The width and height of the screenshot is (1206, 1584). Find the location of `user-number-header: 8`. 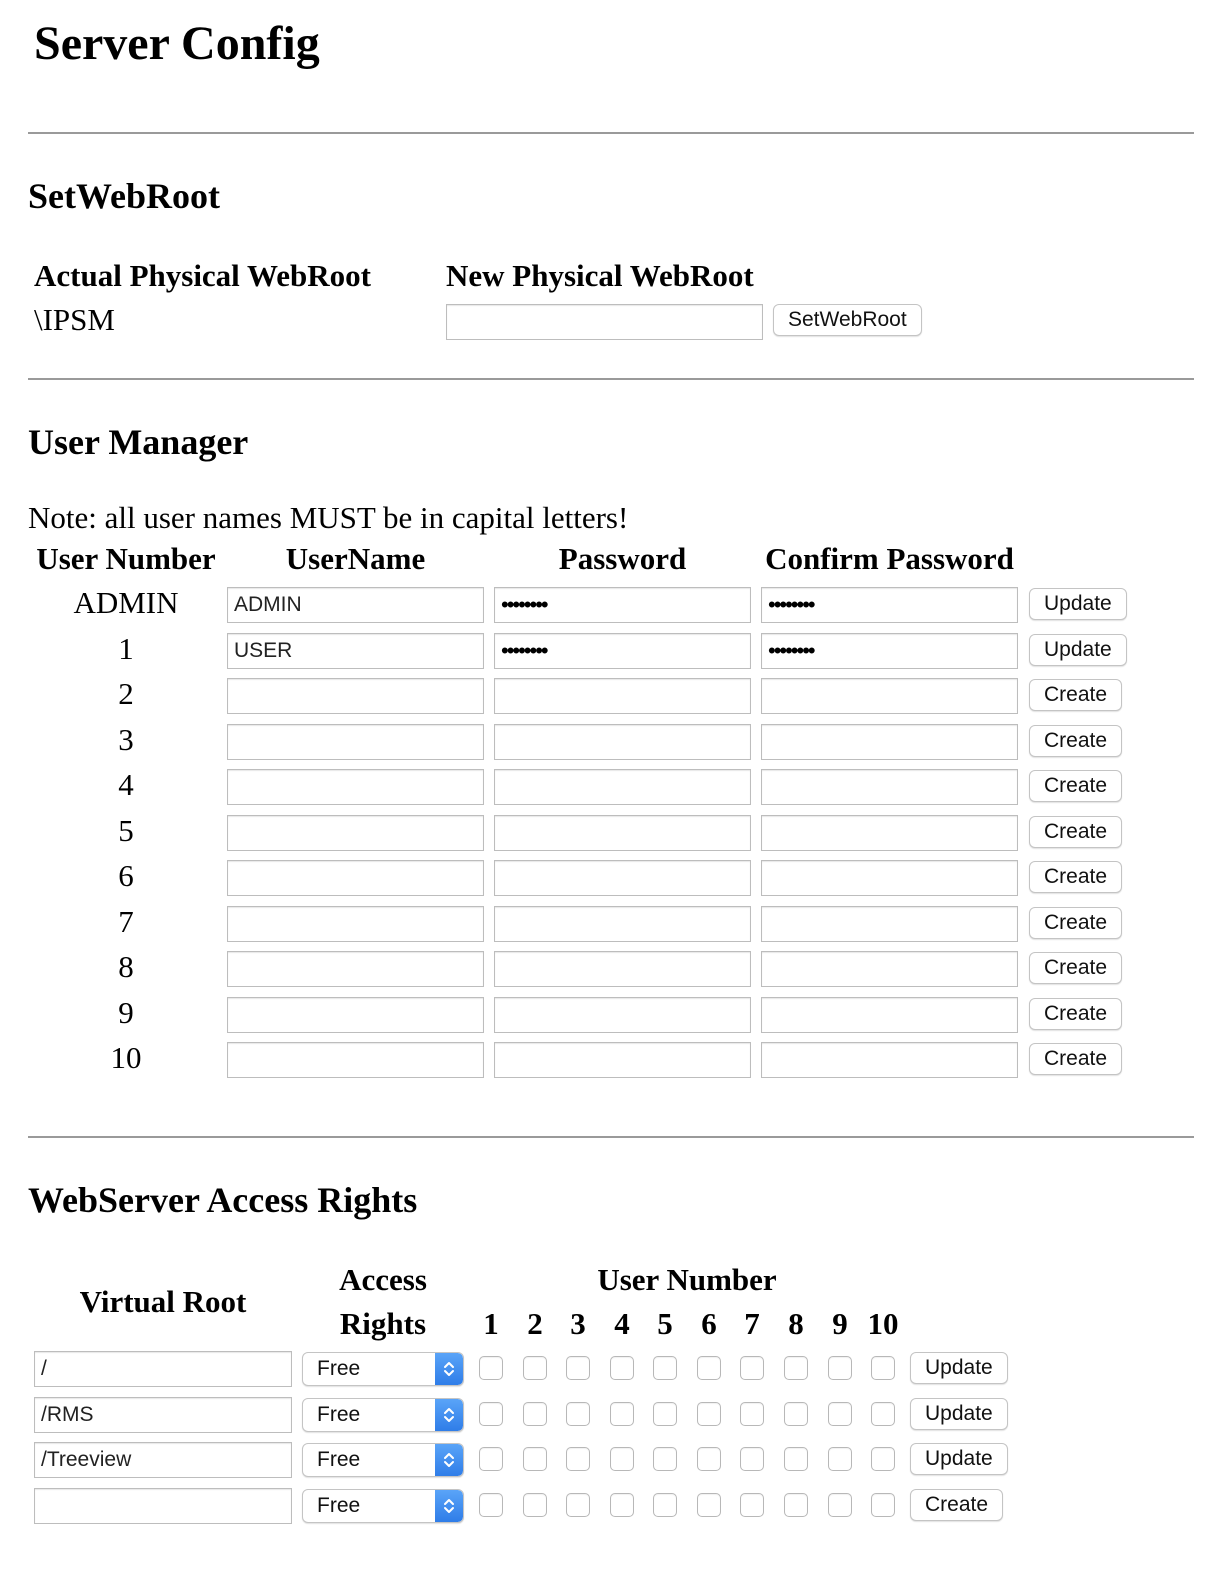

user-number-header: 8 is located at coordinates (796, 1323).